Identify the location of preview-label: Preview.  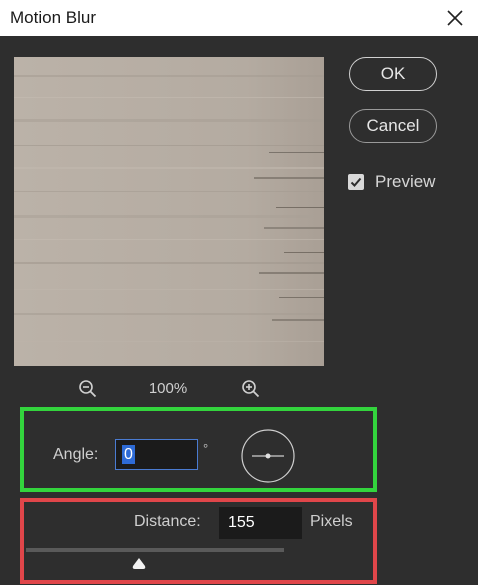
(405, 182).